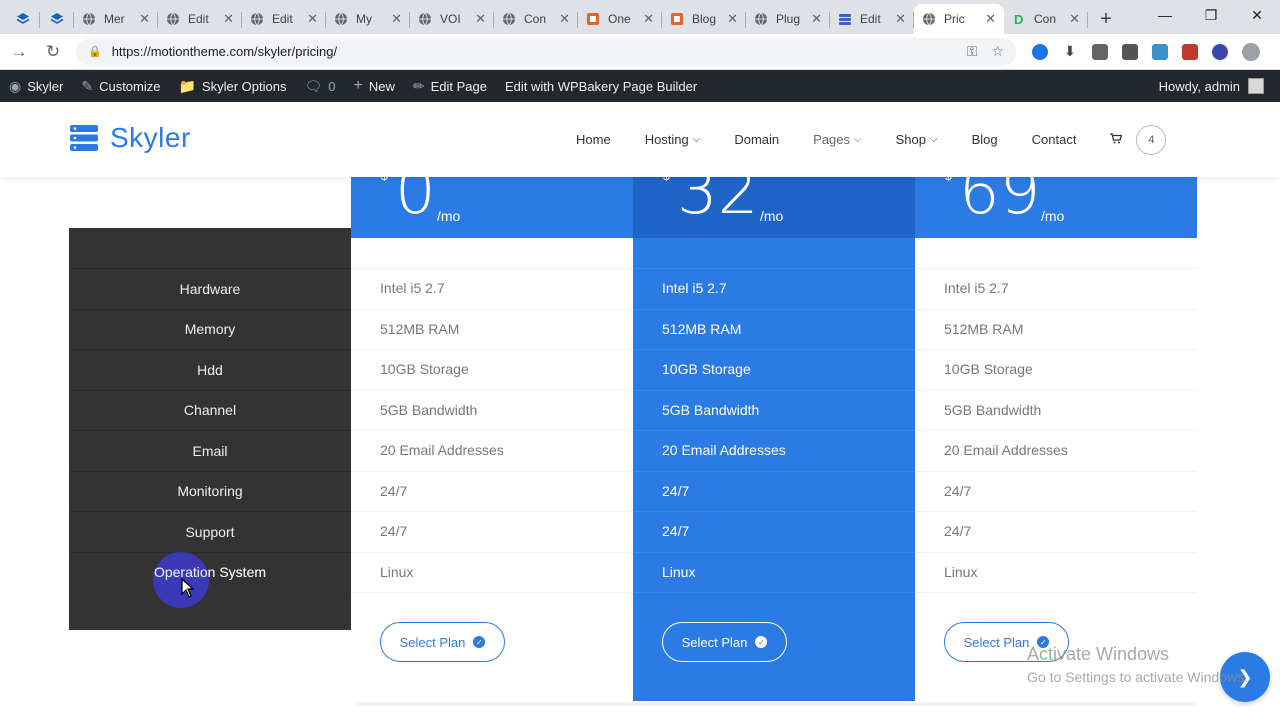 This screenshot has width=1280, height=720. What do you see at coordinates (1018, 19) in the screenshot?
I see `svg-text: D` at bounding box center [1018, 19].